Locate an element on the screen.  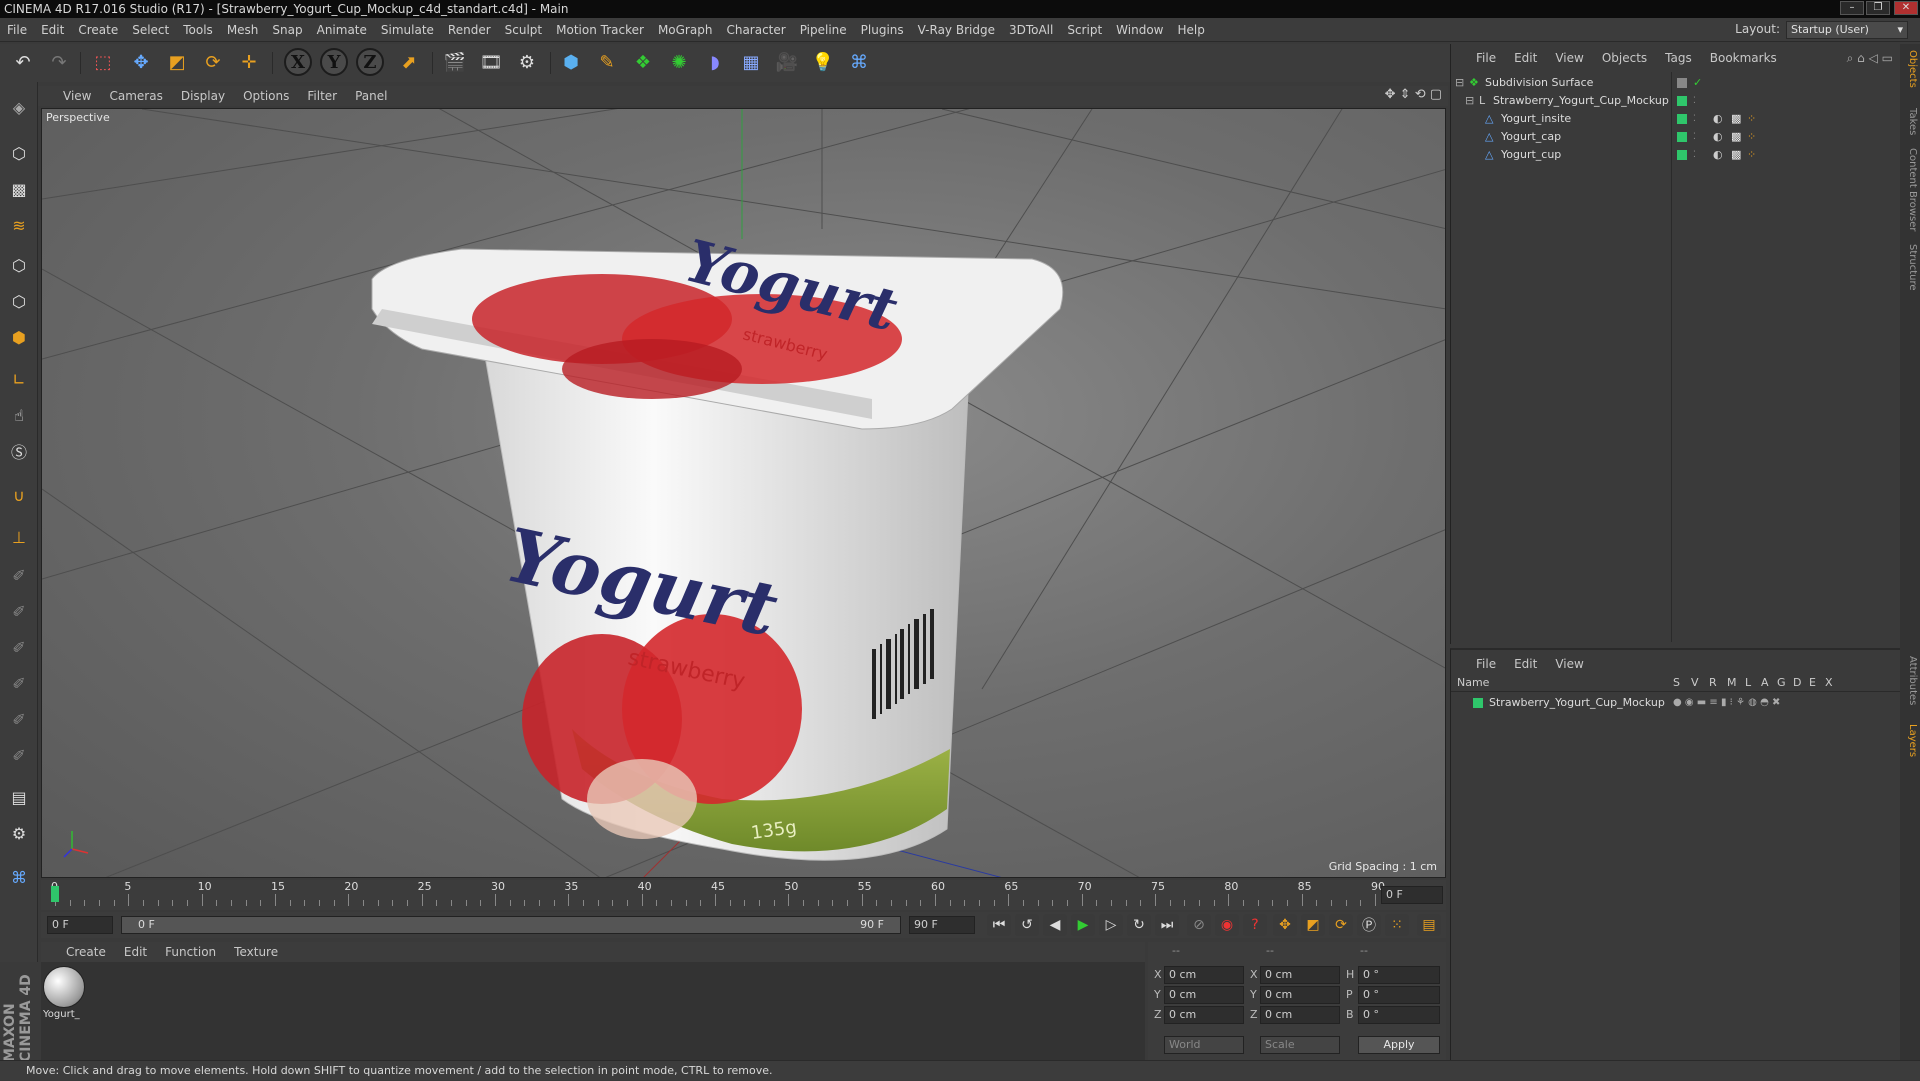
object-menu-file: File is located at coordinates (1486, 58).